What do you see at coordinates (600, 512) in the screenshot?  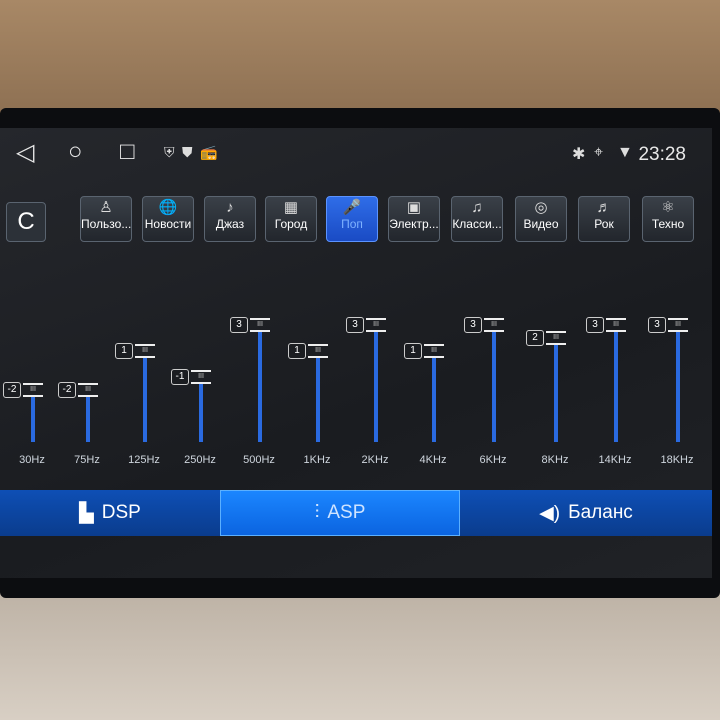 I see `tab-label: Баланс` at bounding box center [600, 512].